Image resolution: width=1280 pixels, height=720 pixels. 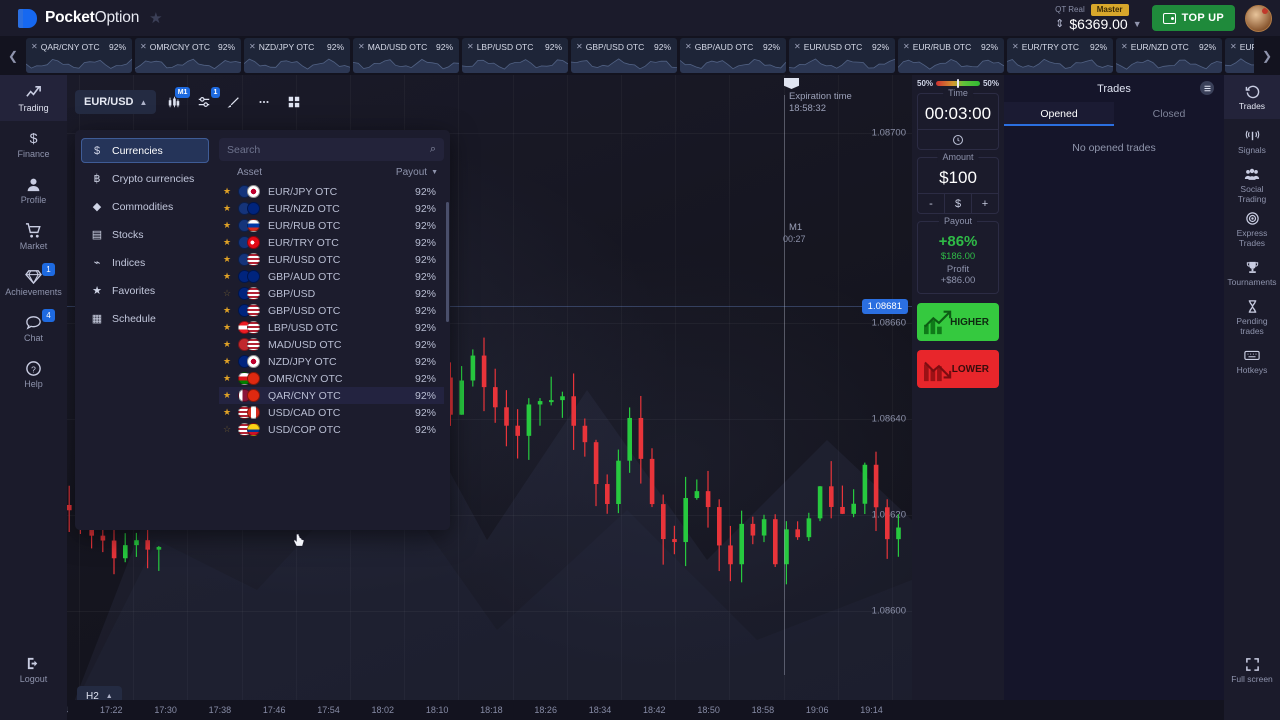 What do you see at coordinates (331, 327) in the screenshot?
I see `asset-row: ★ LBP/USD OTC 92%` at bounding box center [331, 327].